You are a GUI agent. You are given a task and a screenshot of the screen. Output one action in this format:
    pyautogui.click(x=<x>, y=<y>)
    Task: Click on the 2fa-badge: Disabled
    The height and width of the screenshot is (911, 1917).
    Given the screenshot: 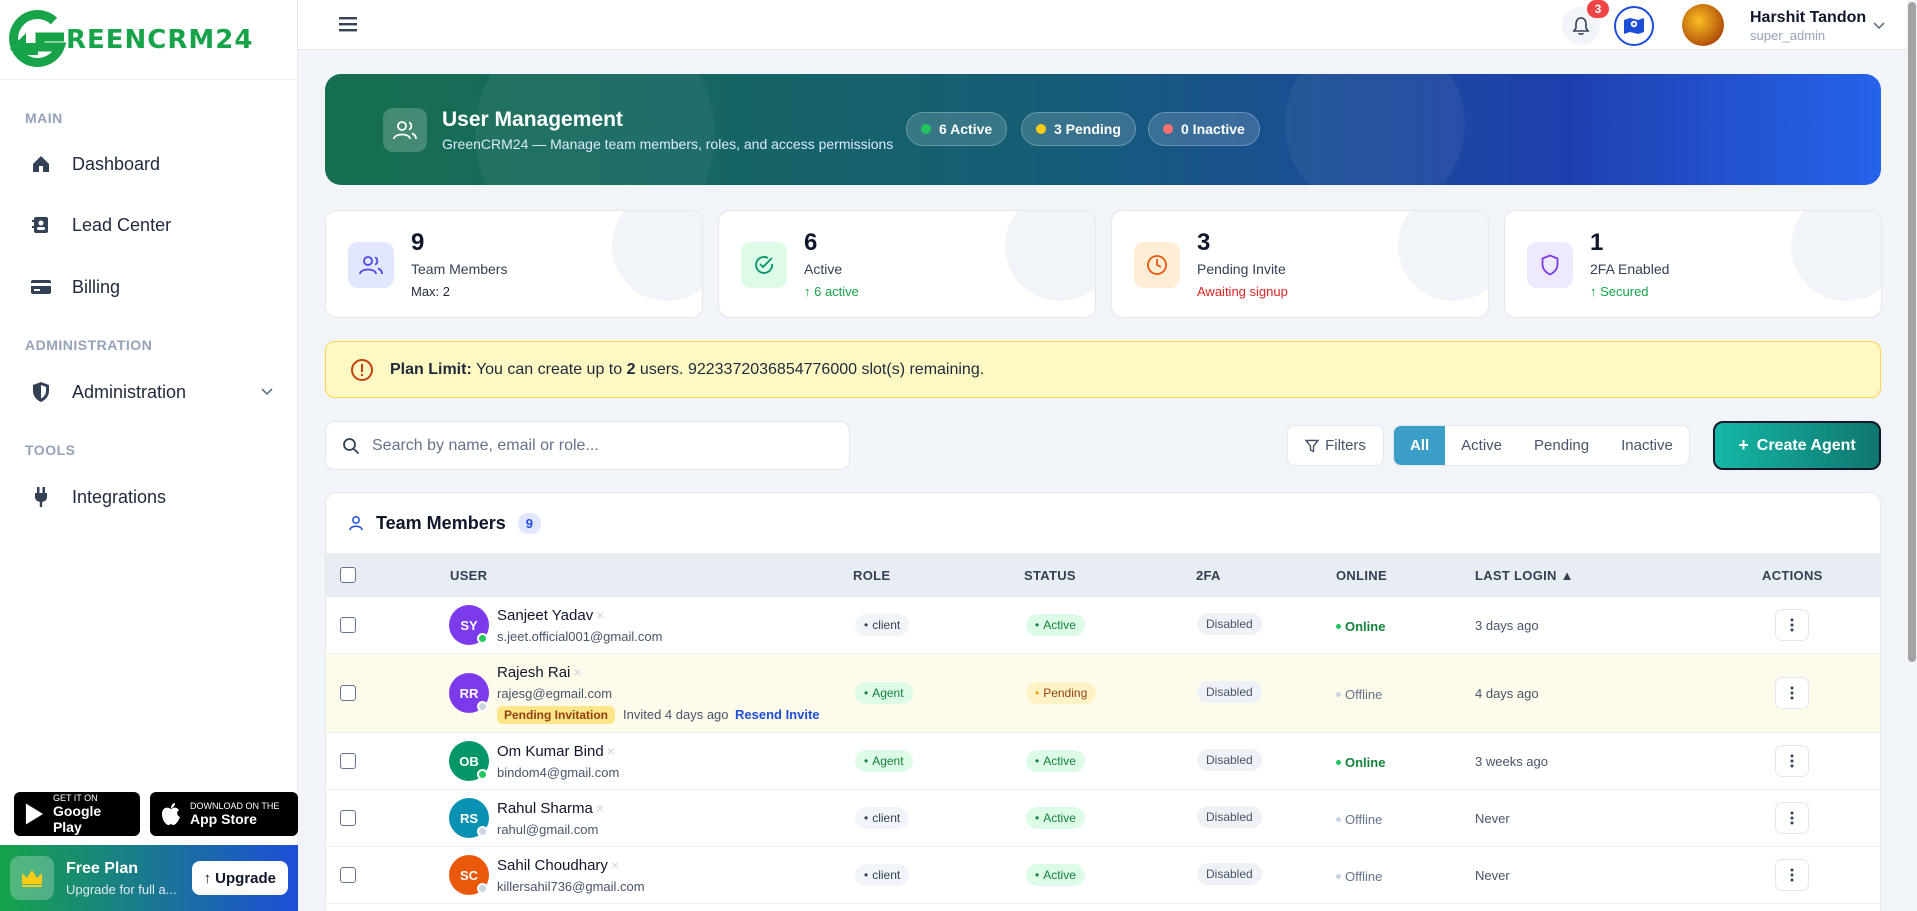 What is the action you would take?
    pyautogui.click(x=1229, y=874)
    